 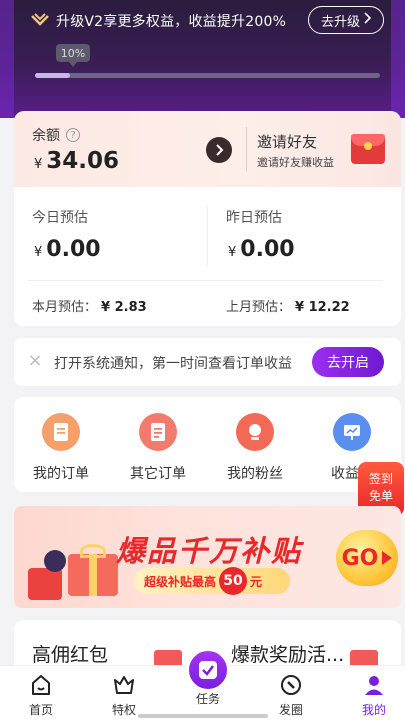 What do you see at coordinates (373, 710) in the screenshot?
I see `tab-label: 我的` at bounding box center [373, 710].